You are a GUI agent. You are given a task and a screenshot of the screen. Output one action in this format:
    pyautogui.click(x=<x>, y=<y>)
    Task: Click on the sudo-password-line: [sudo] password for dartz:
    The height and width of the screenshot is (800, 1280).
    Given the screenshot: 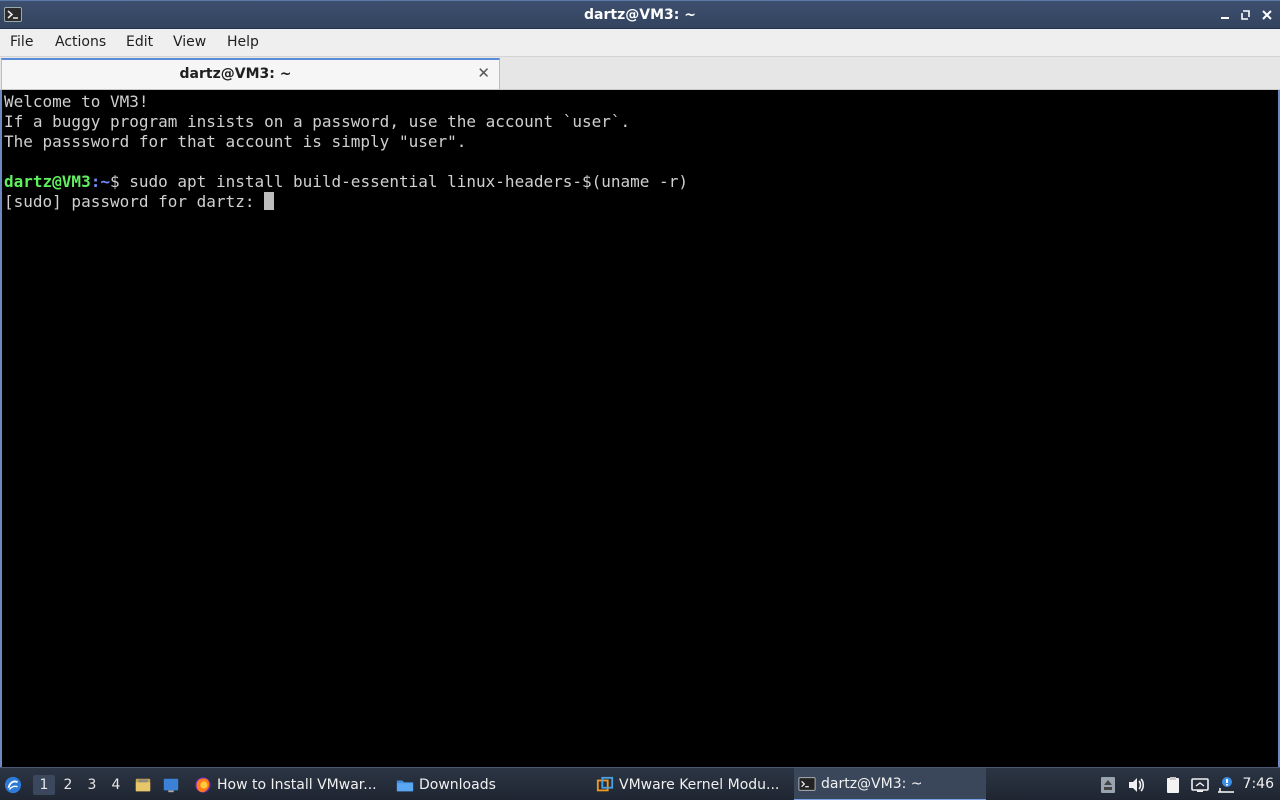 What is the action you would take?
    pyautogui.click(x=641, y=202)
    